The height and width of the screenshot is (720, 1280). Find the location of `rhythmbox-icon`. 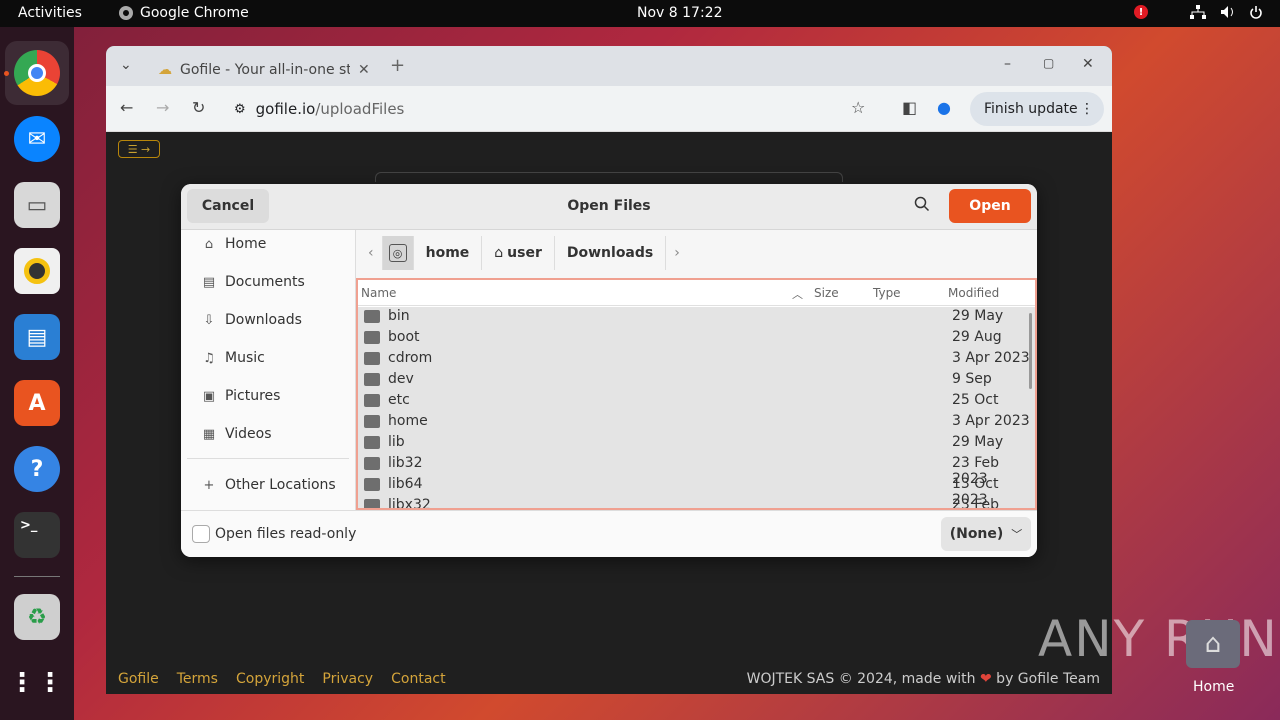

rhythmbox-icon is located at coordinates (37, 271).